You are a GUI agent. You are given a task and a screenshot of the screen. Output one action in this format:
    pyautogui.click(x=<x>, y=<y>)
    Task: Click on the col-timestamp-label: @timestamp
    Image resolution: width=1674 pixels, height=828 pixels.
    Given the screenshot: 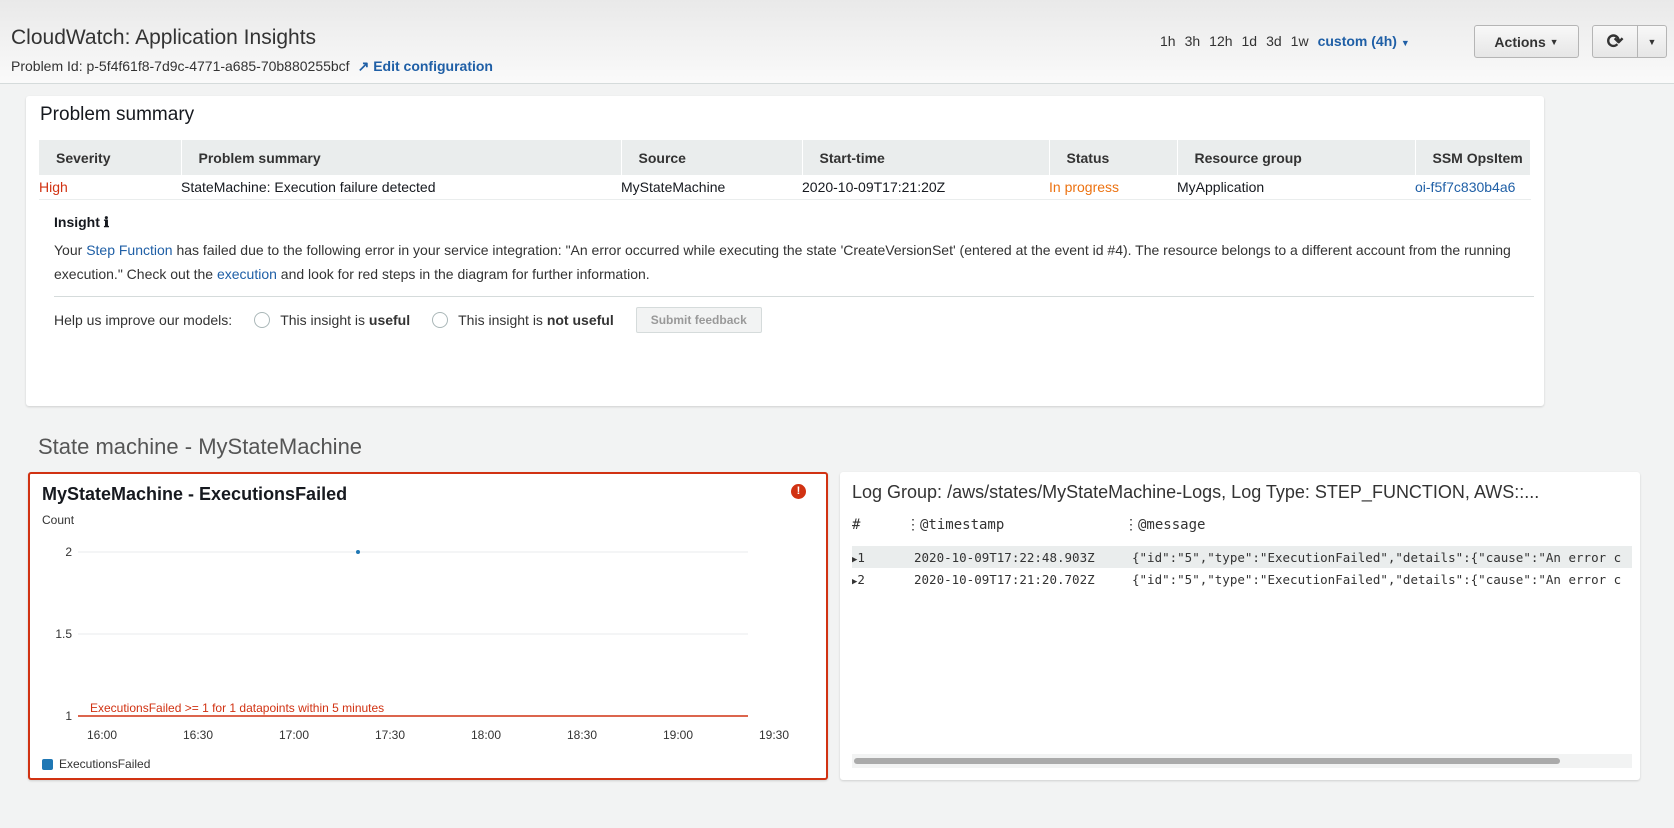 What is the action you would take?
    pyautogui.click(x=962, y=525)
    